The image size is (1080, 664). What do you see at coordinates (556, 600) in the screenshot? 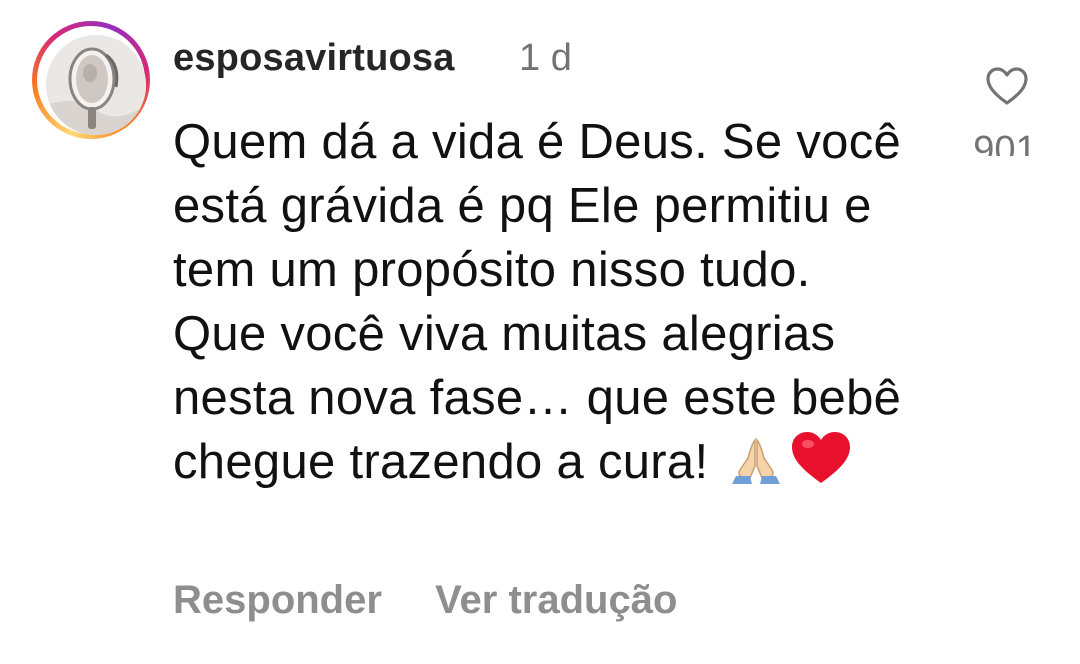
I see `see-translation-button: Ver tradução` at bounding box center [556, 600].